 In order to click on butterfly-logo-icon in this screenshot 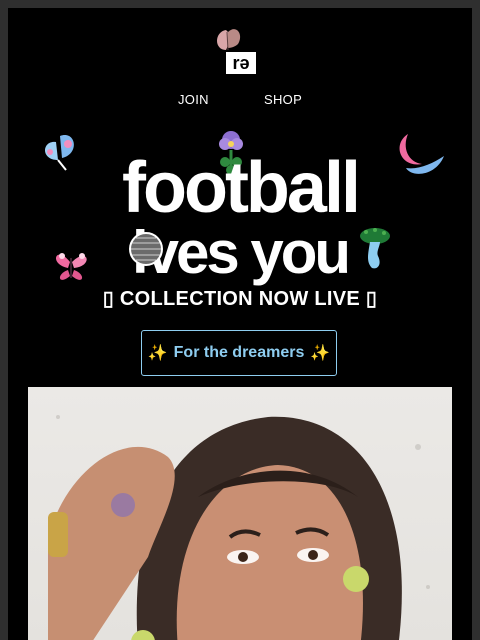, I will do `click(229, 40)`.